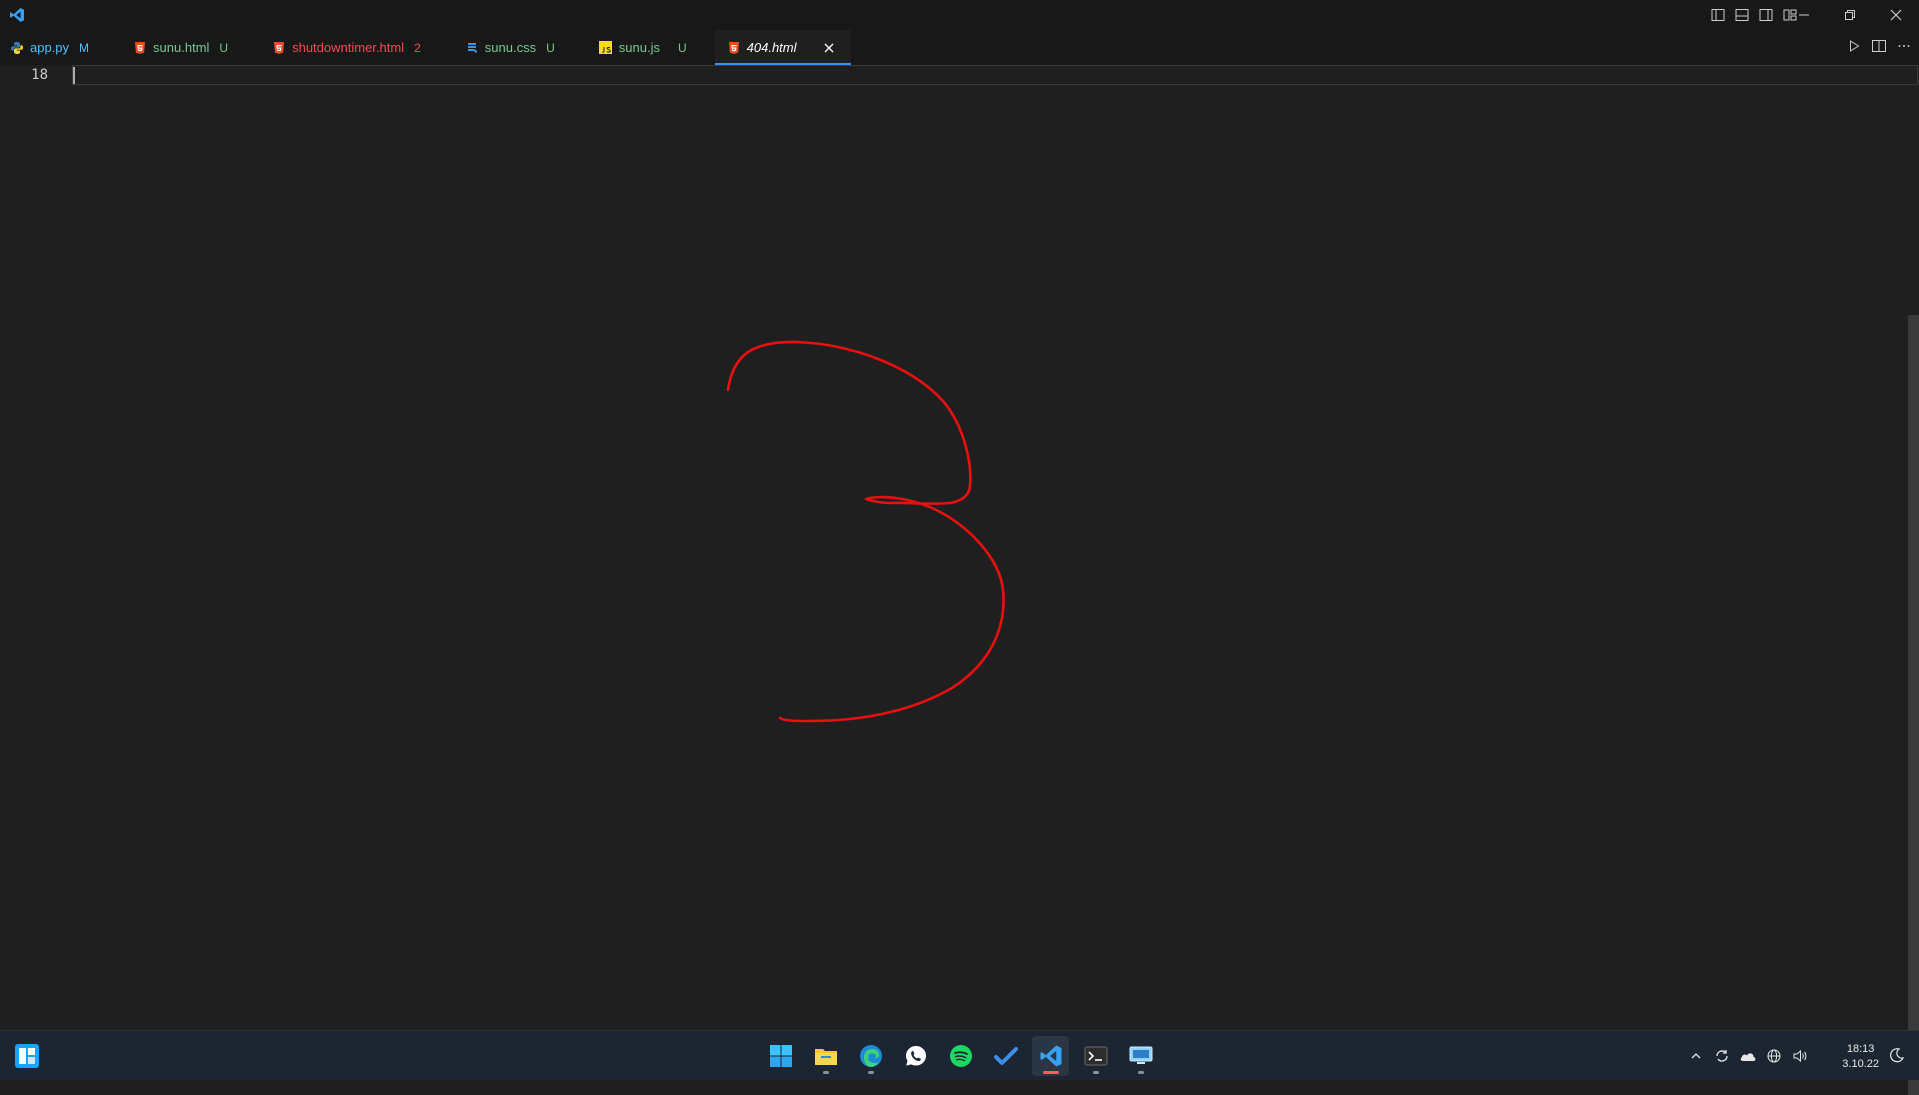  I want to click on tab-sunu-css: sunu.css U, so click(512, 47).